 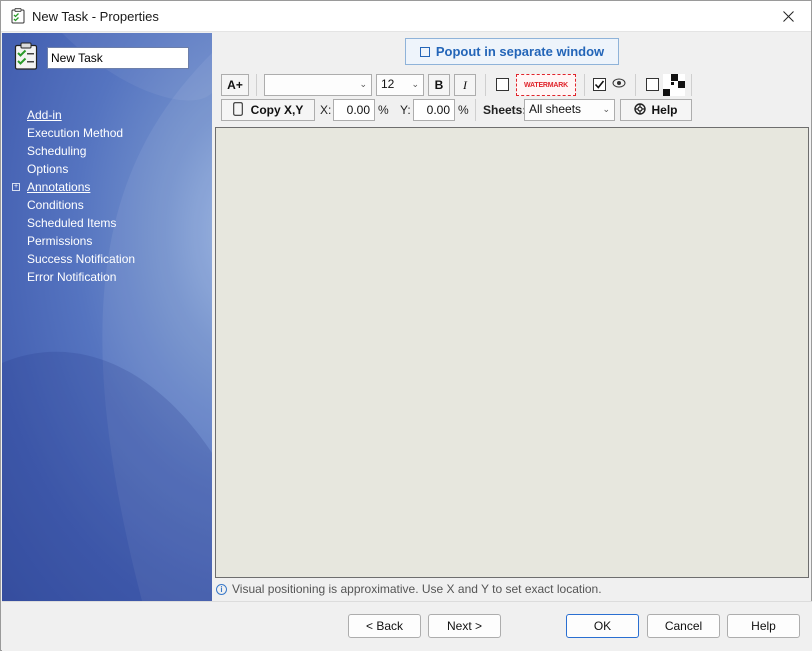 I want to click on font-size-select: 12 ⌄, so click(x=400, y=85).